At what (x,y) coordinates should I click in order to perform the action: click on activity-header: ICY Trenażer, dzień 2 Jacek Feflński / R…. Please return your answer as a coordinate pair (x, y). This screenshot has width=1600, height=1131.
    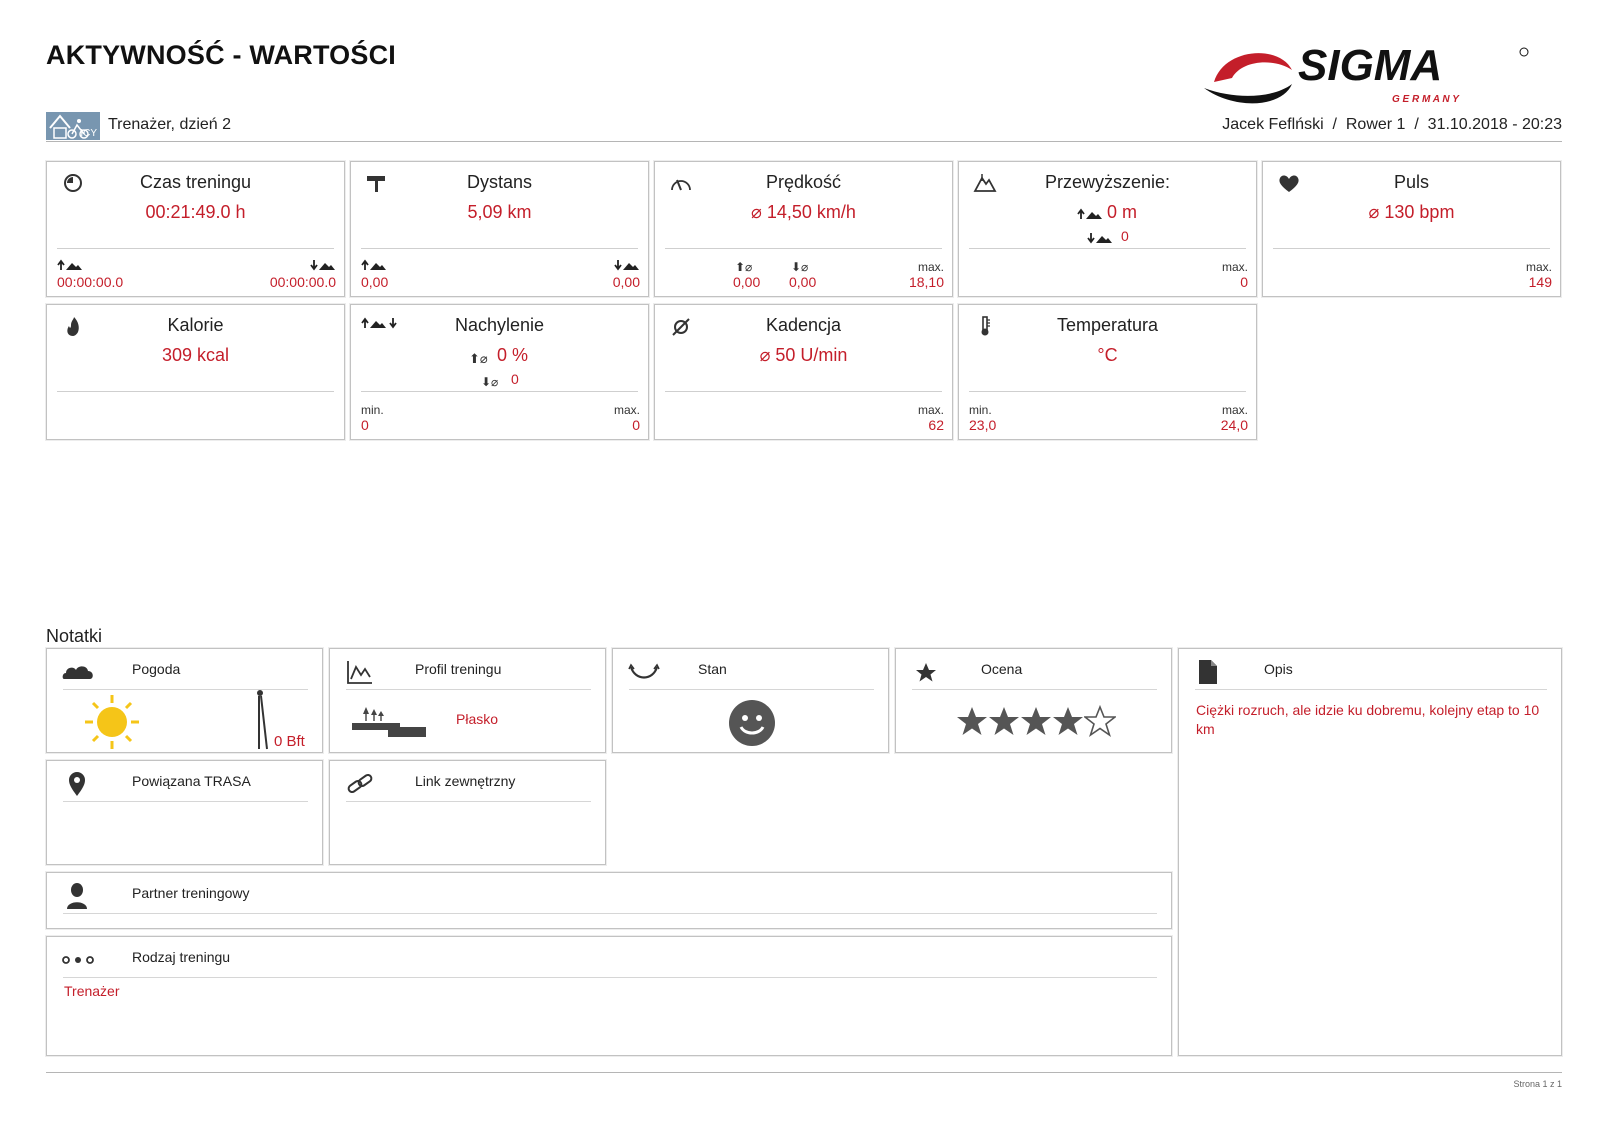
    Looking at the image, I should click on (804, 127).